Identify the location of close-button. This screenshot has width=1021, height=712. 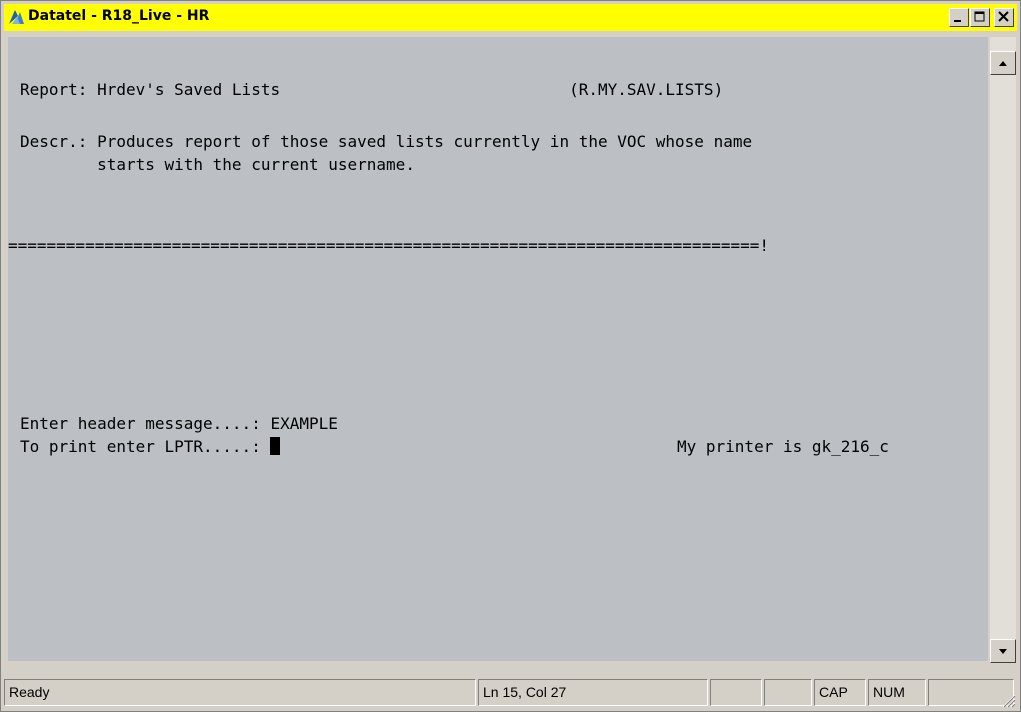
(1004, 17).